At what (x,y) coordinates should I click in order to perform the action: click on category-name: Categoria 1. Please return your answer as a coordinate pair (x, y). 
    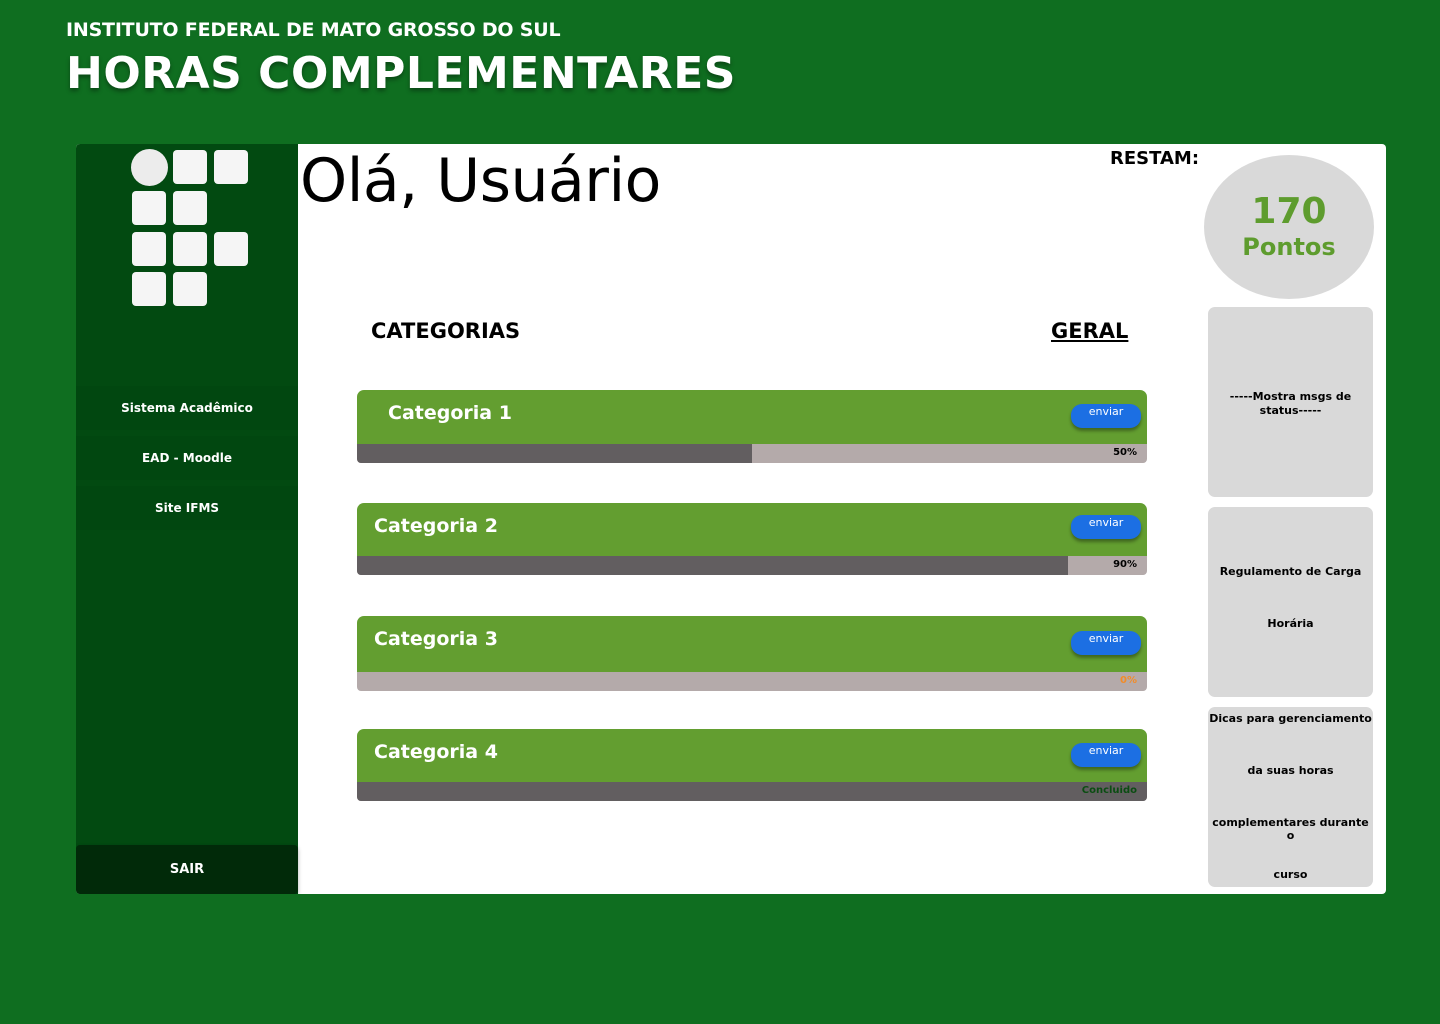
    Looking at the image, I should click on (450, 413).